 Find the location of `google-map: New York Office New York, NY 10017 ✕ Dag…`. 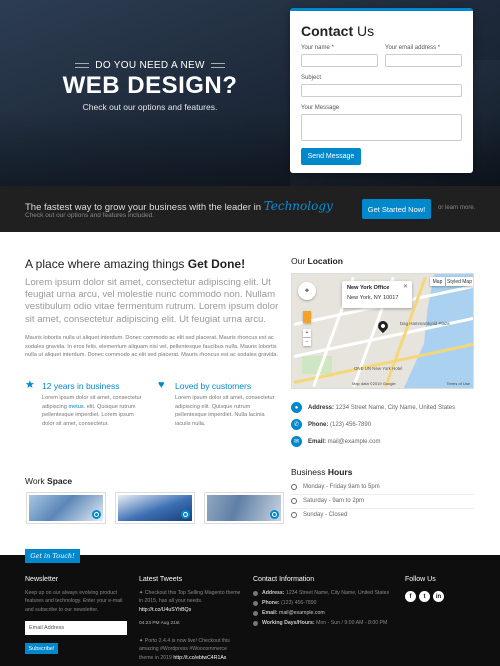

google-map: New York Office New York, NY 10017 ✕ Dag… is located at coordinates (382, 331).